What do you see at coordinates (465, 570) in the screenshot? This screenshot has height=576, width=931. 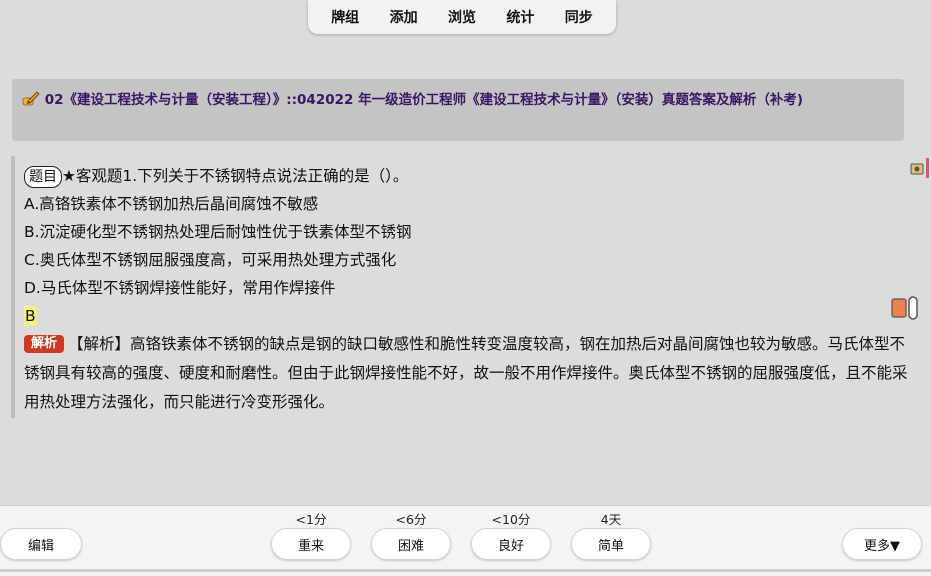 I see `bottom-divider` at bounding box center [465, 570].